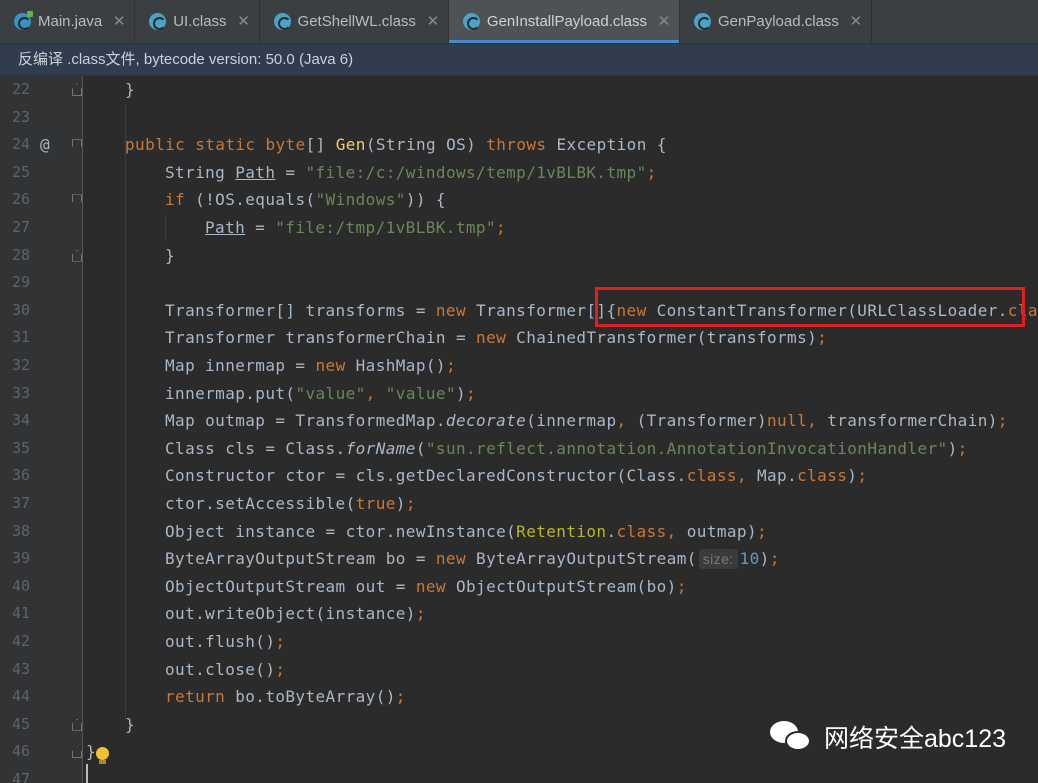  I want to click on tab-ui-class: UI.class ✕, so click(197, 21).